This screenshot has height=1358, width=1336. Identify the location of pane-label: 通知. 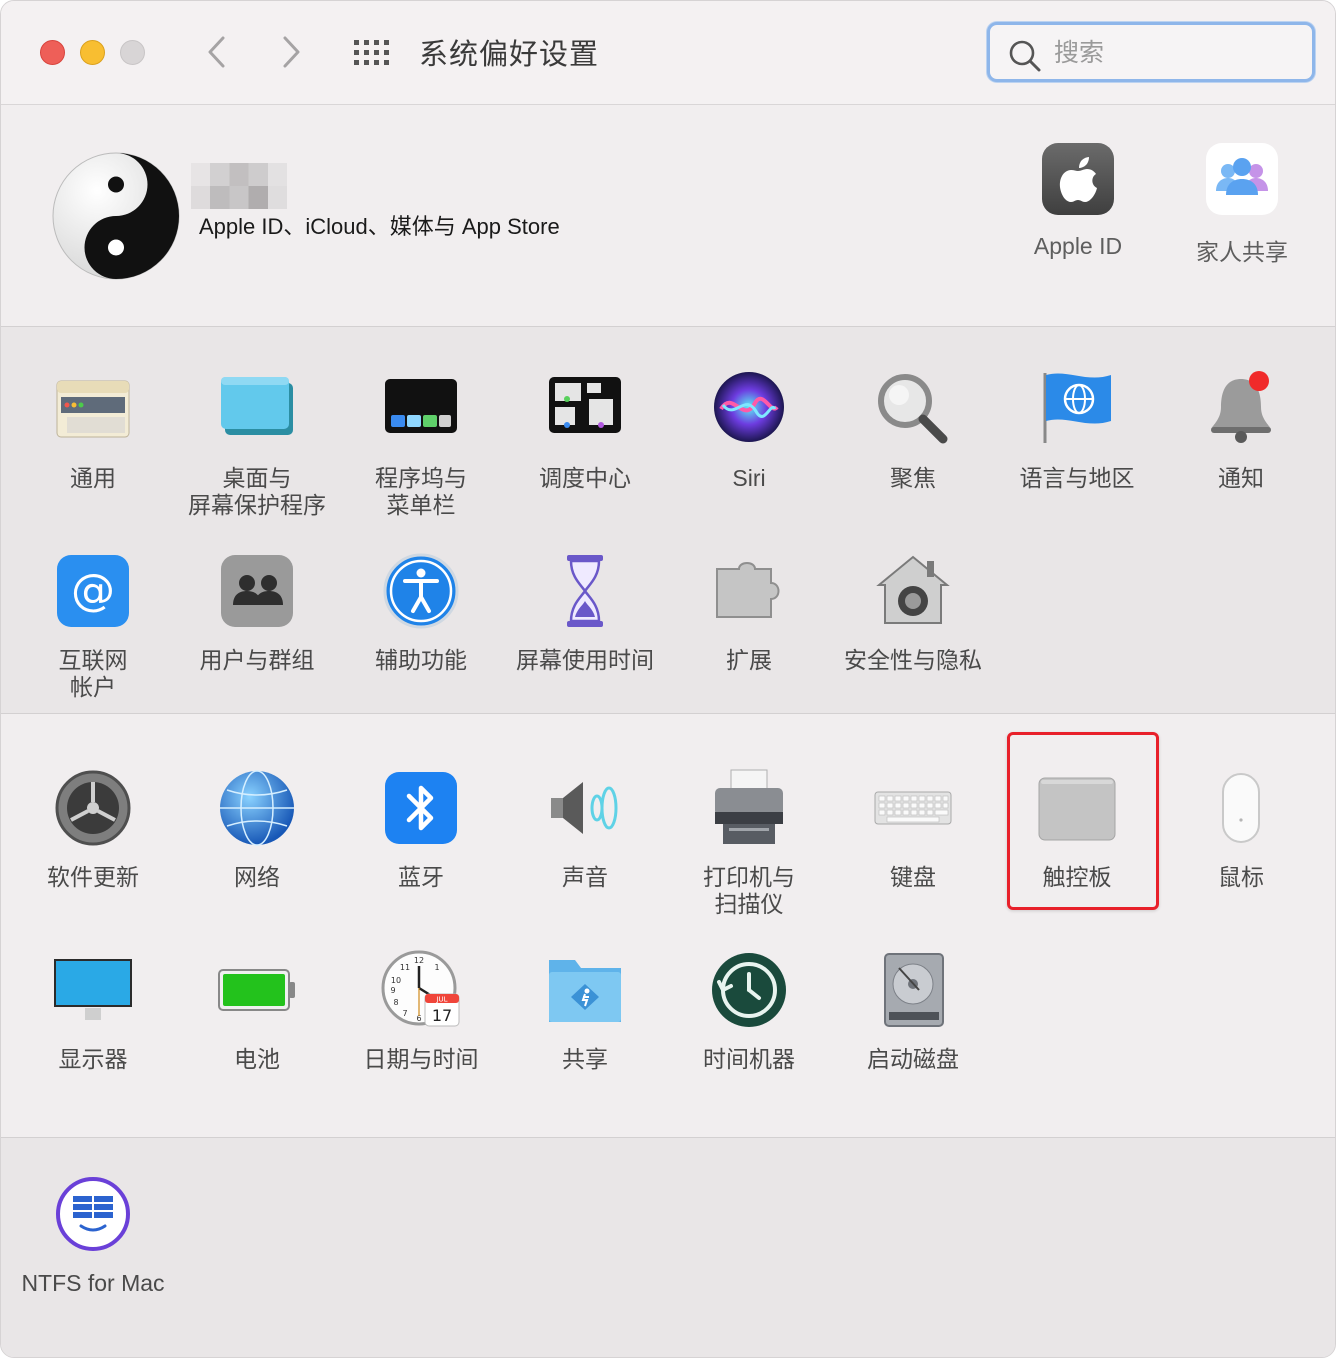
(1241, 478).